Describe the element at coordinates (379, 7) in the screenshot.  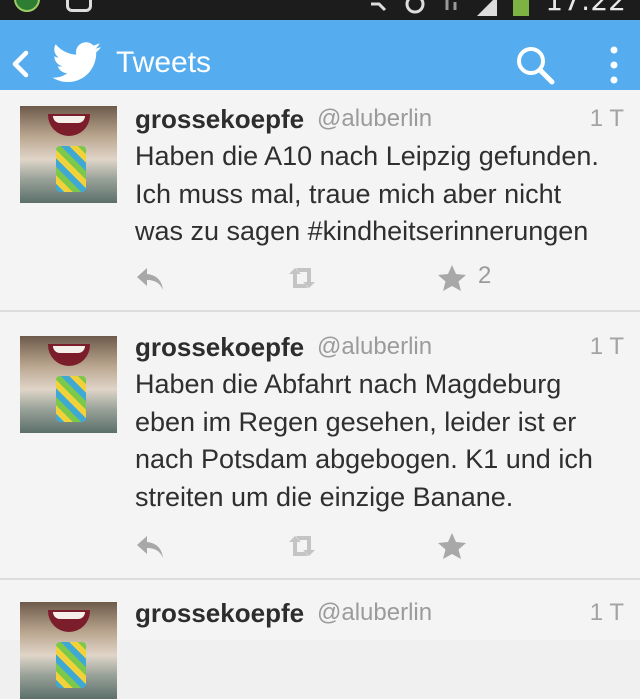
I see `mute-icon` at that location.